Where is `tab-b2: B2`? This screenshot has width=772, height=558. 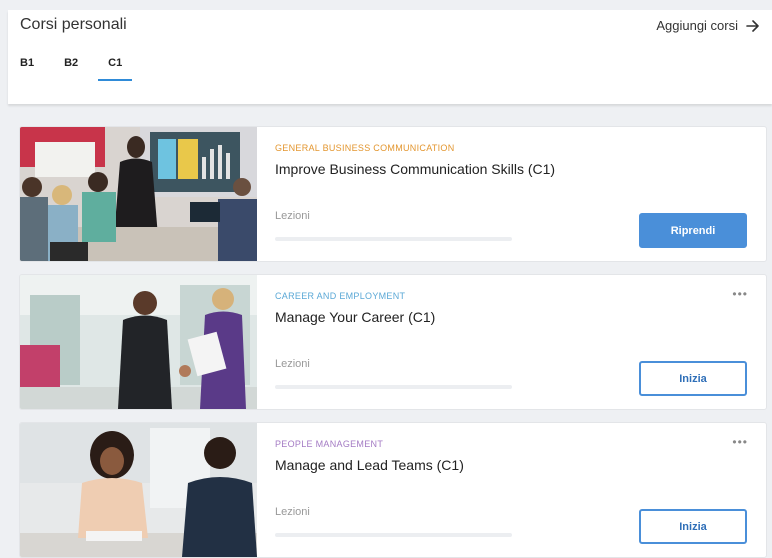 tab-b2: B2 is located at coordinates (71, 64).